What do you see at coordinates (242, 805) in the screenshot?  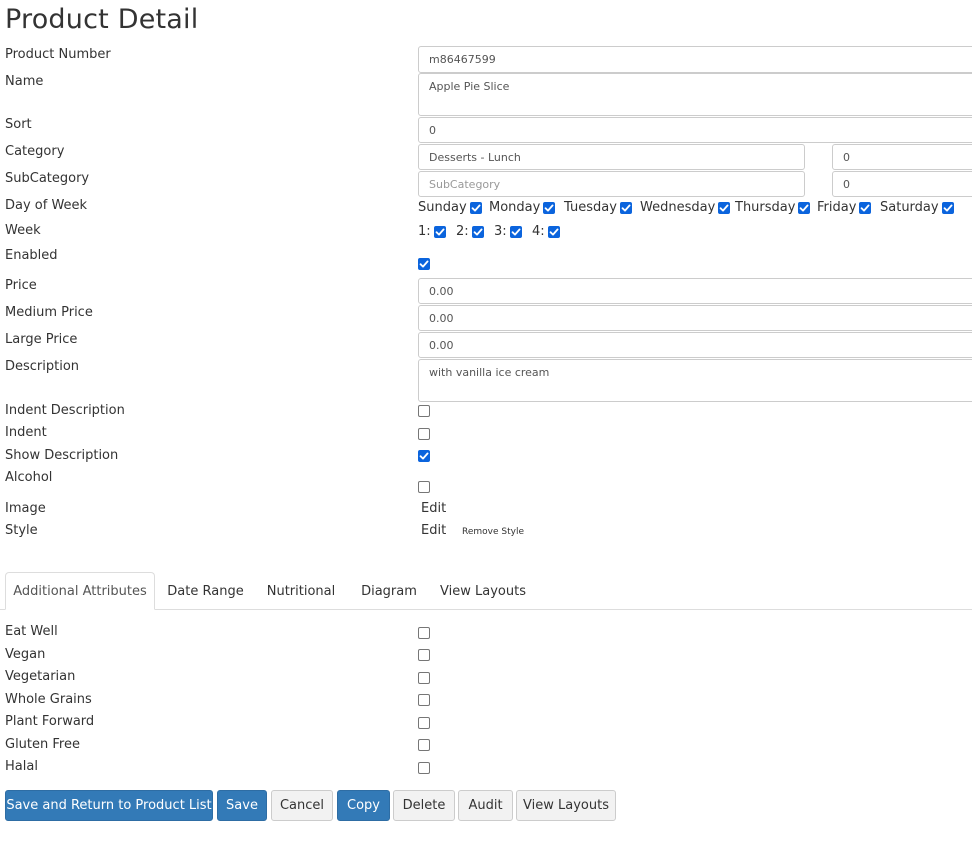 I see `save-button: Save` at bounding box center [242, 805].